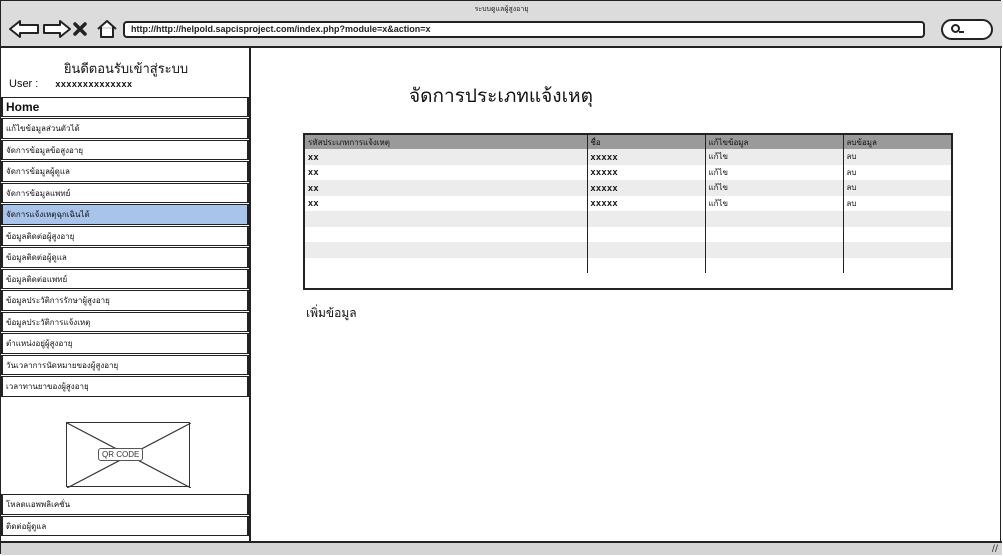  Describe the element at coordinates (107, 29) in the screenshot. I see `home-icon` at that location.